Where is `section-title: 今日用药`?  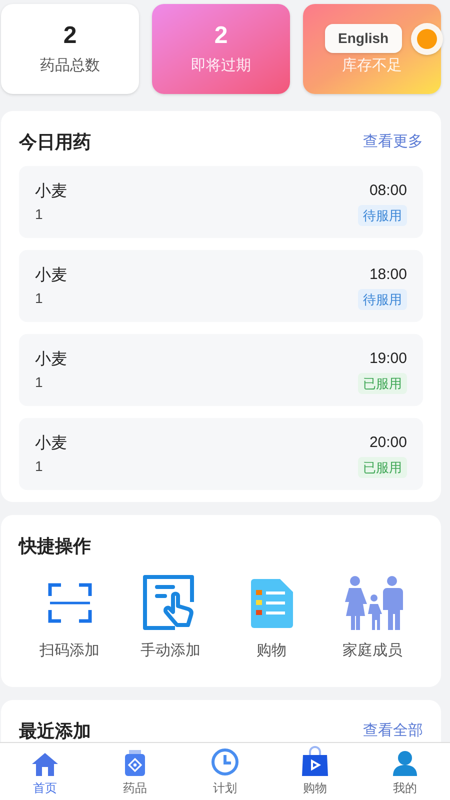
section-title: 今日用药 is located at coordinates (55, 142).